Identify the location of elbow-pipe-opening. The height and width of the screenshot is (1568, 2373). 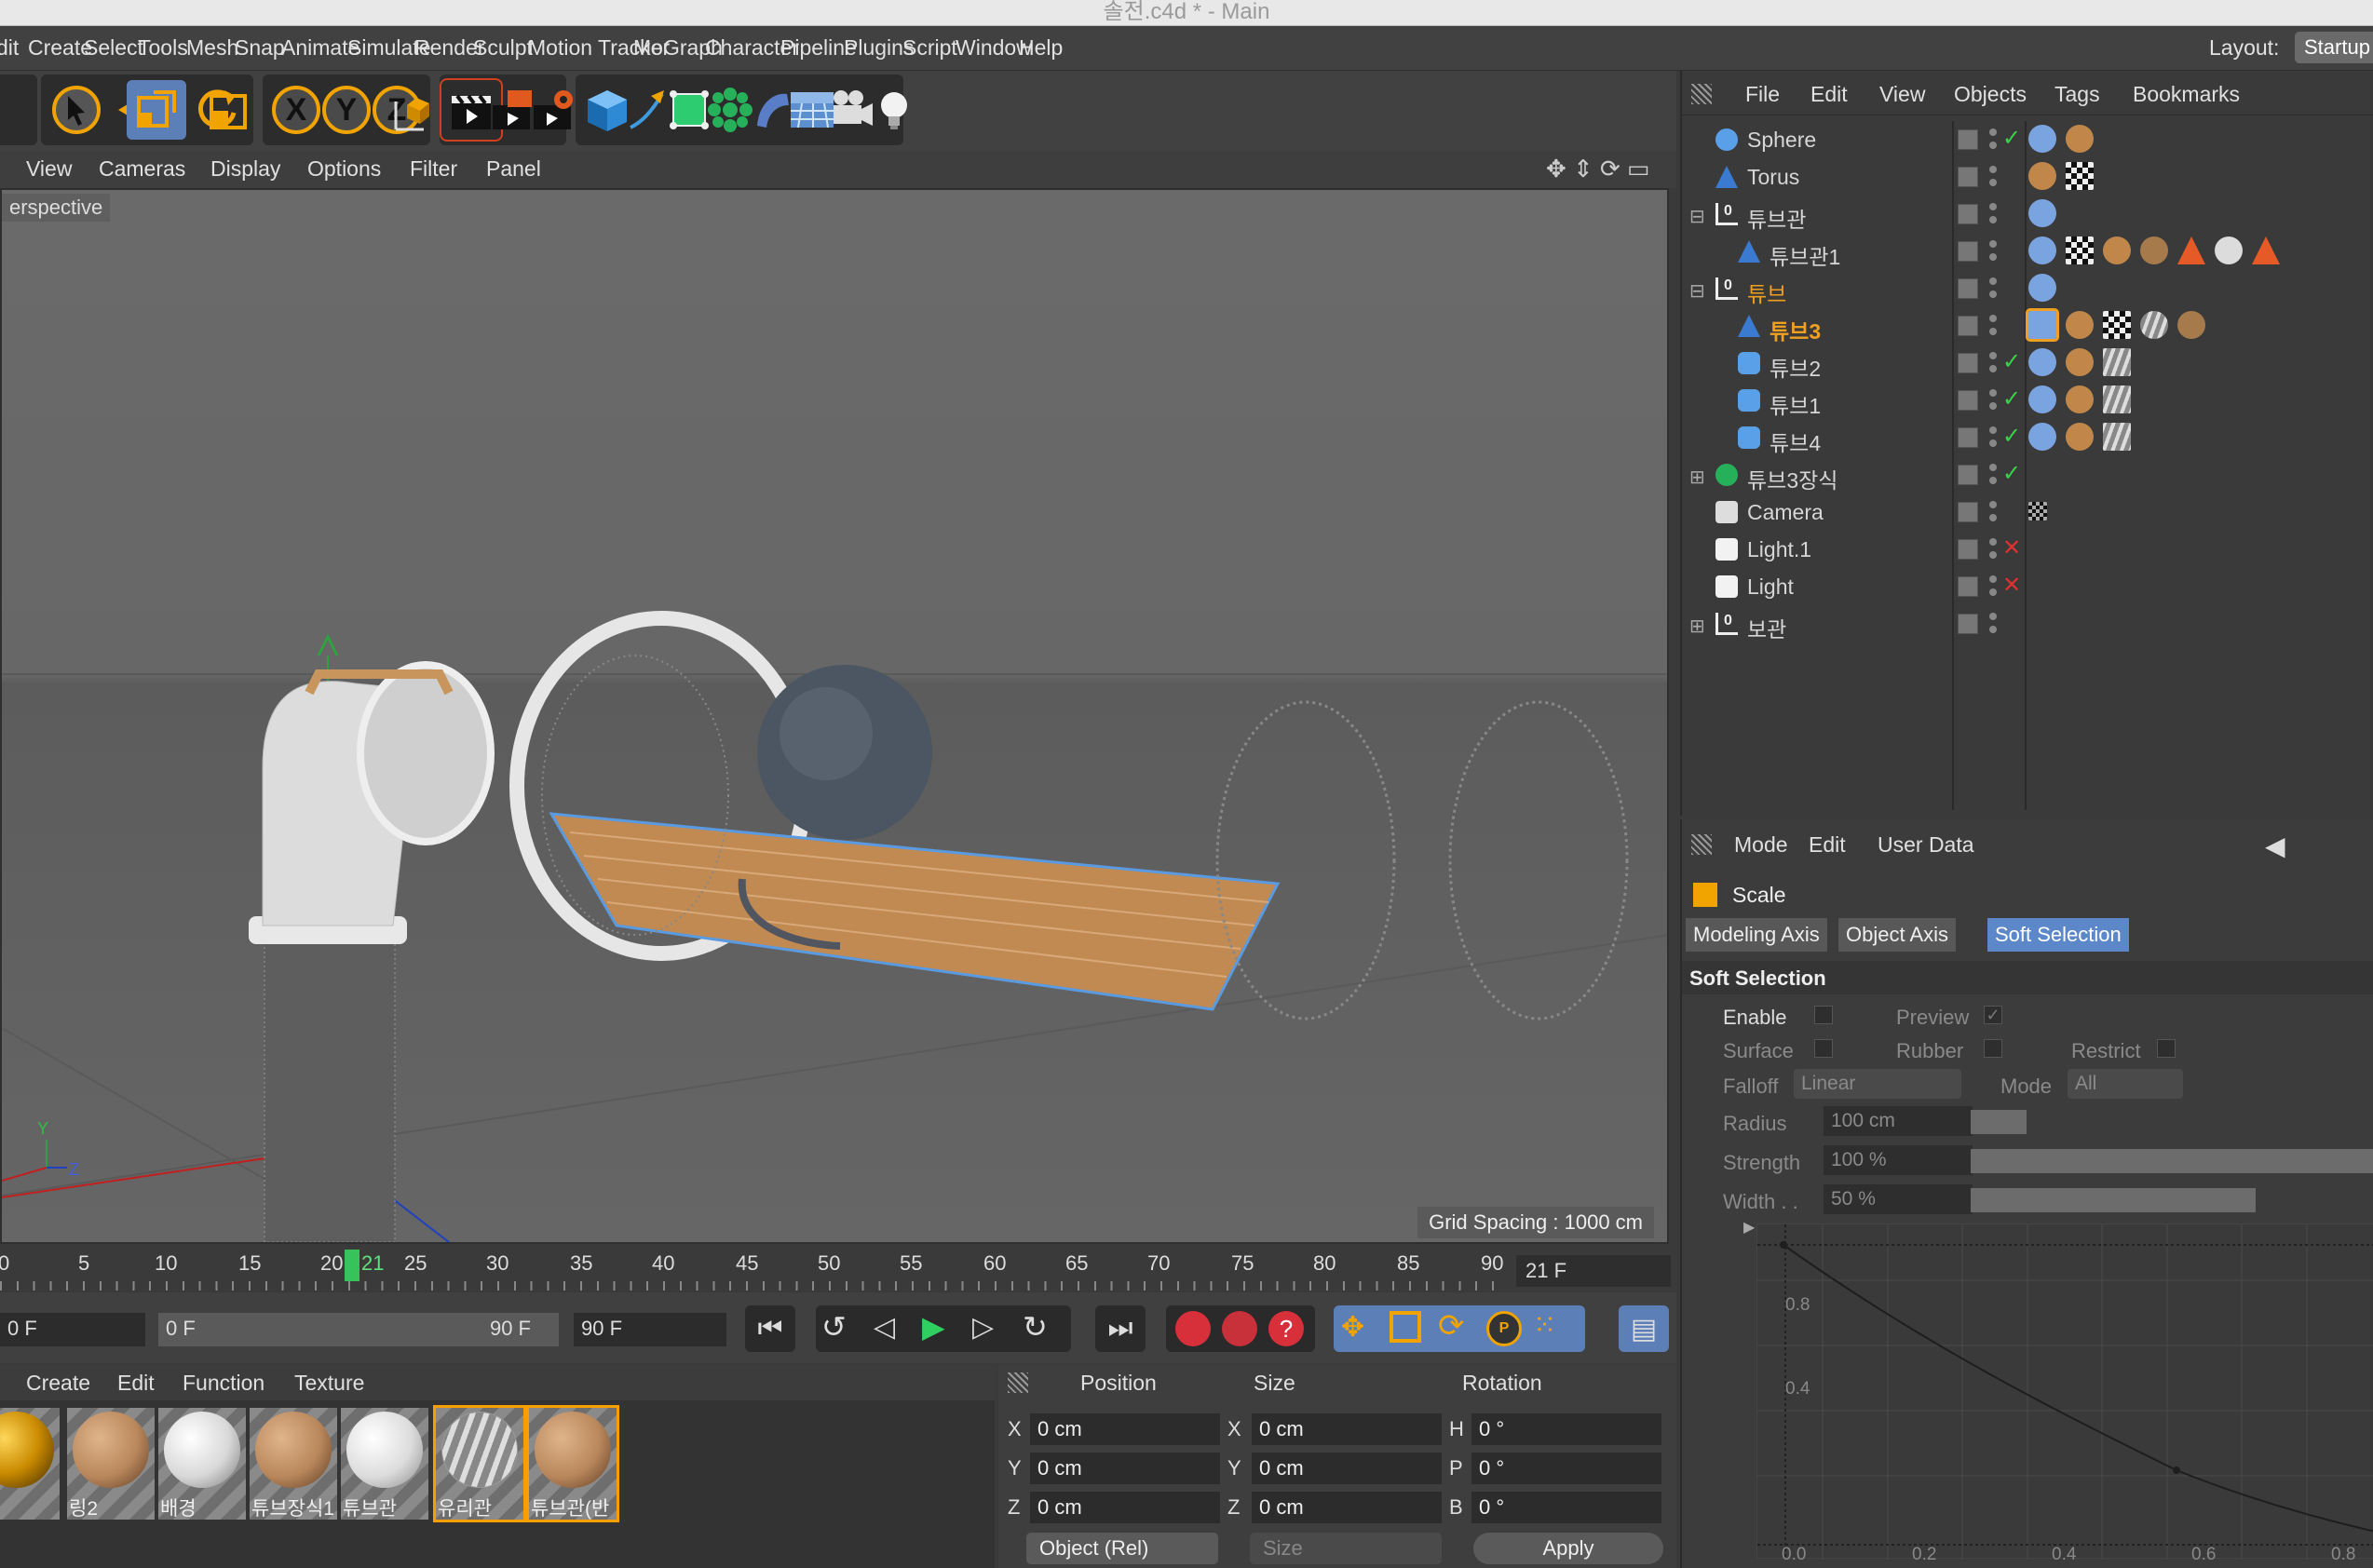
(426, 753).